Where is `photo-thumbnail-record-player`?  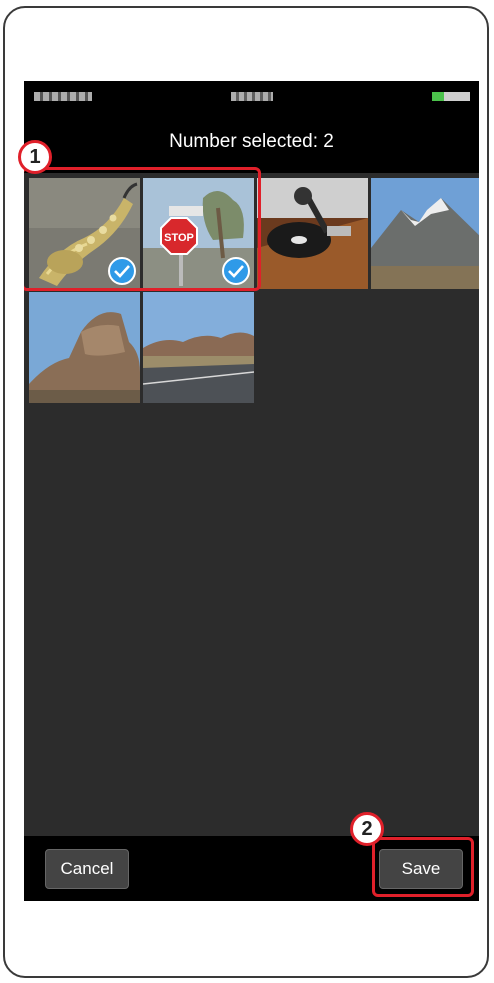
photo-thumbnail-record-player is located at coordinates (312, 233).